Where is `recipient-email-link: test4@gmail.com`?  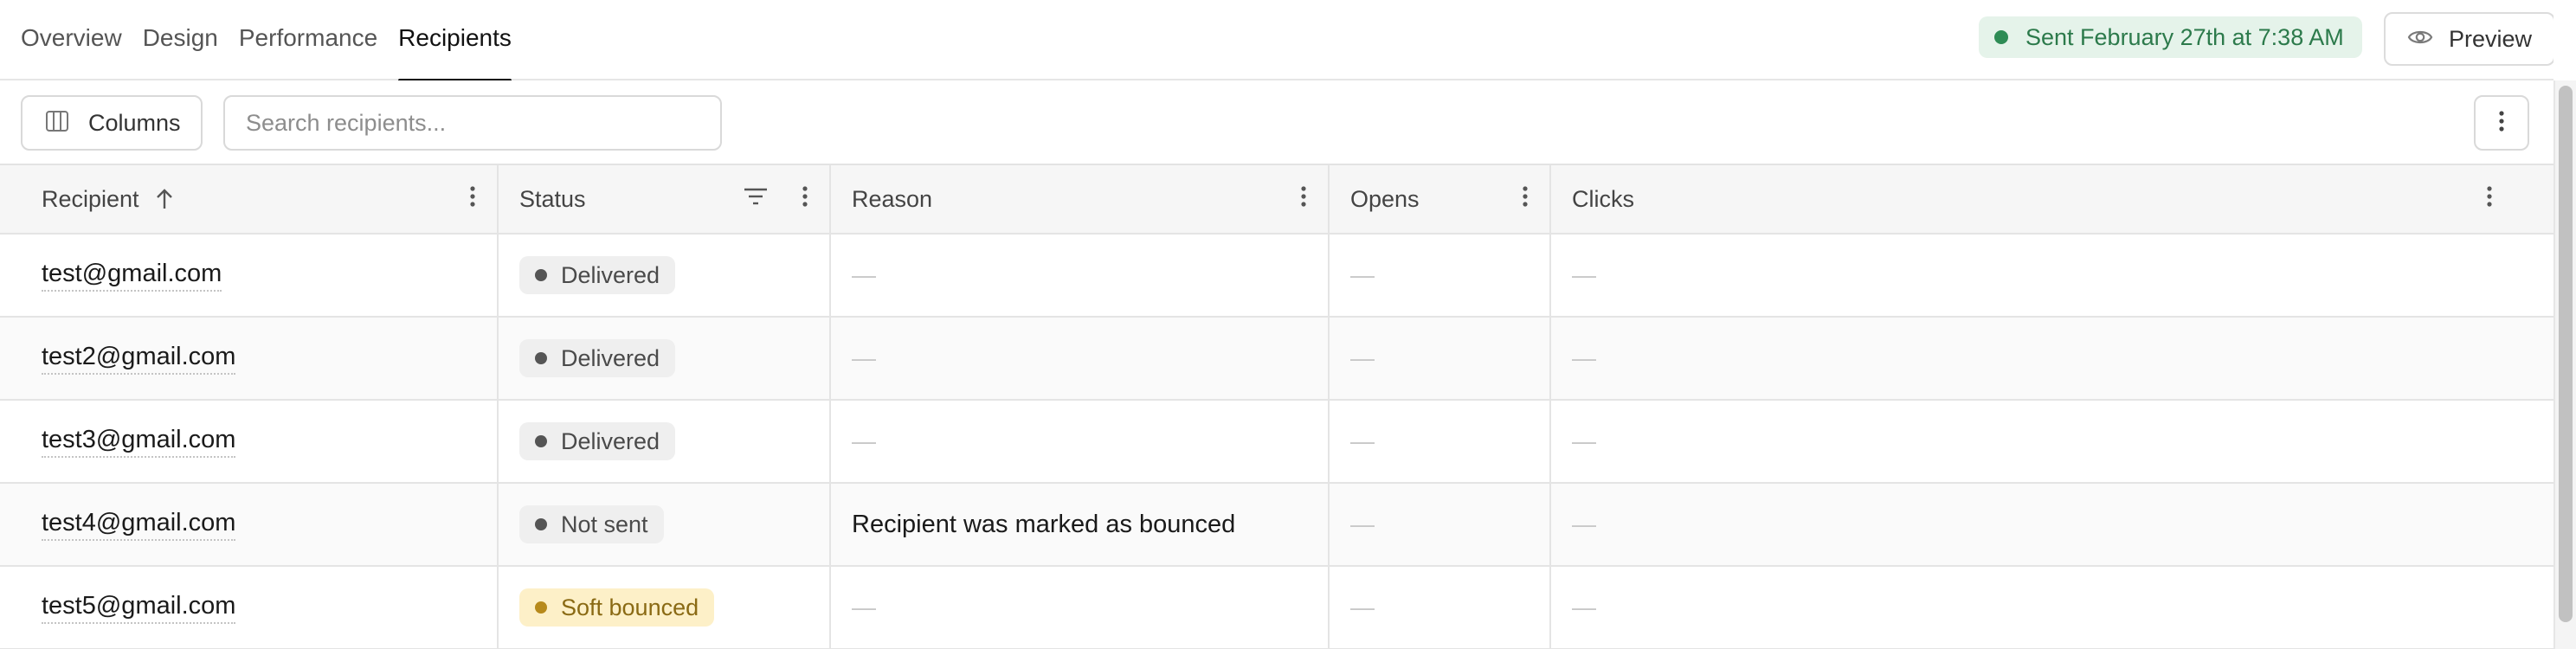 recipient-email-link: test4@gmail.com is located at coordinates (139, 525).